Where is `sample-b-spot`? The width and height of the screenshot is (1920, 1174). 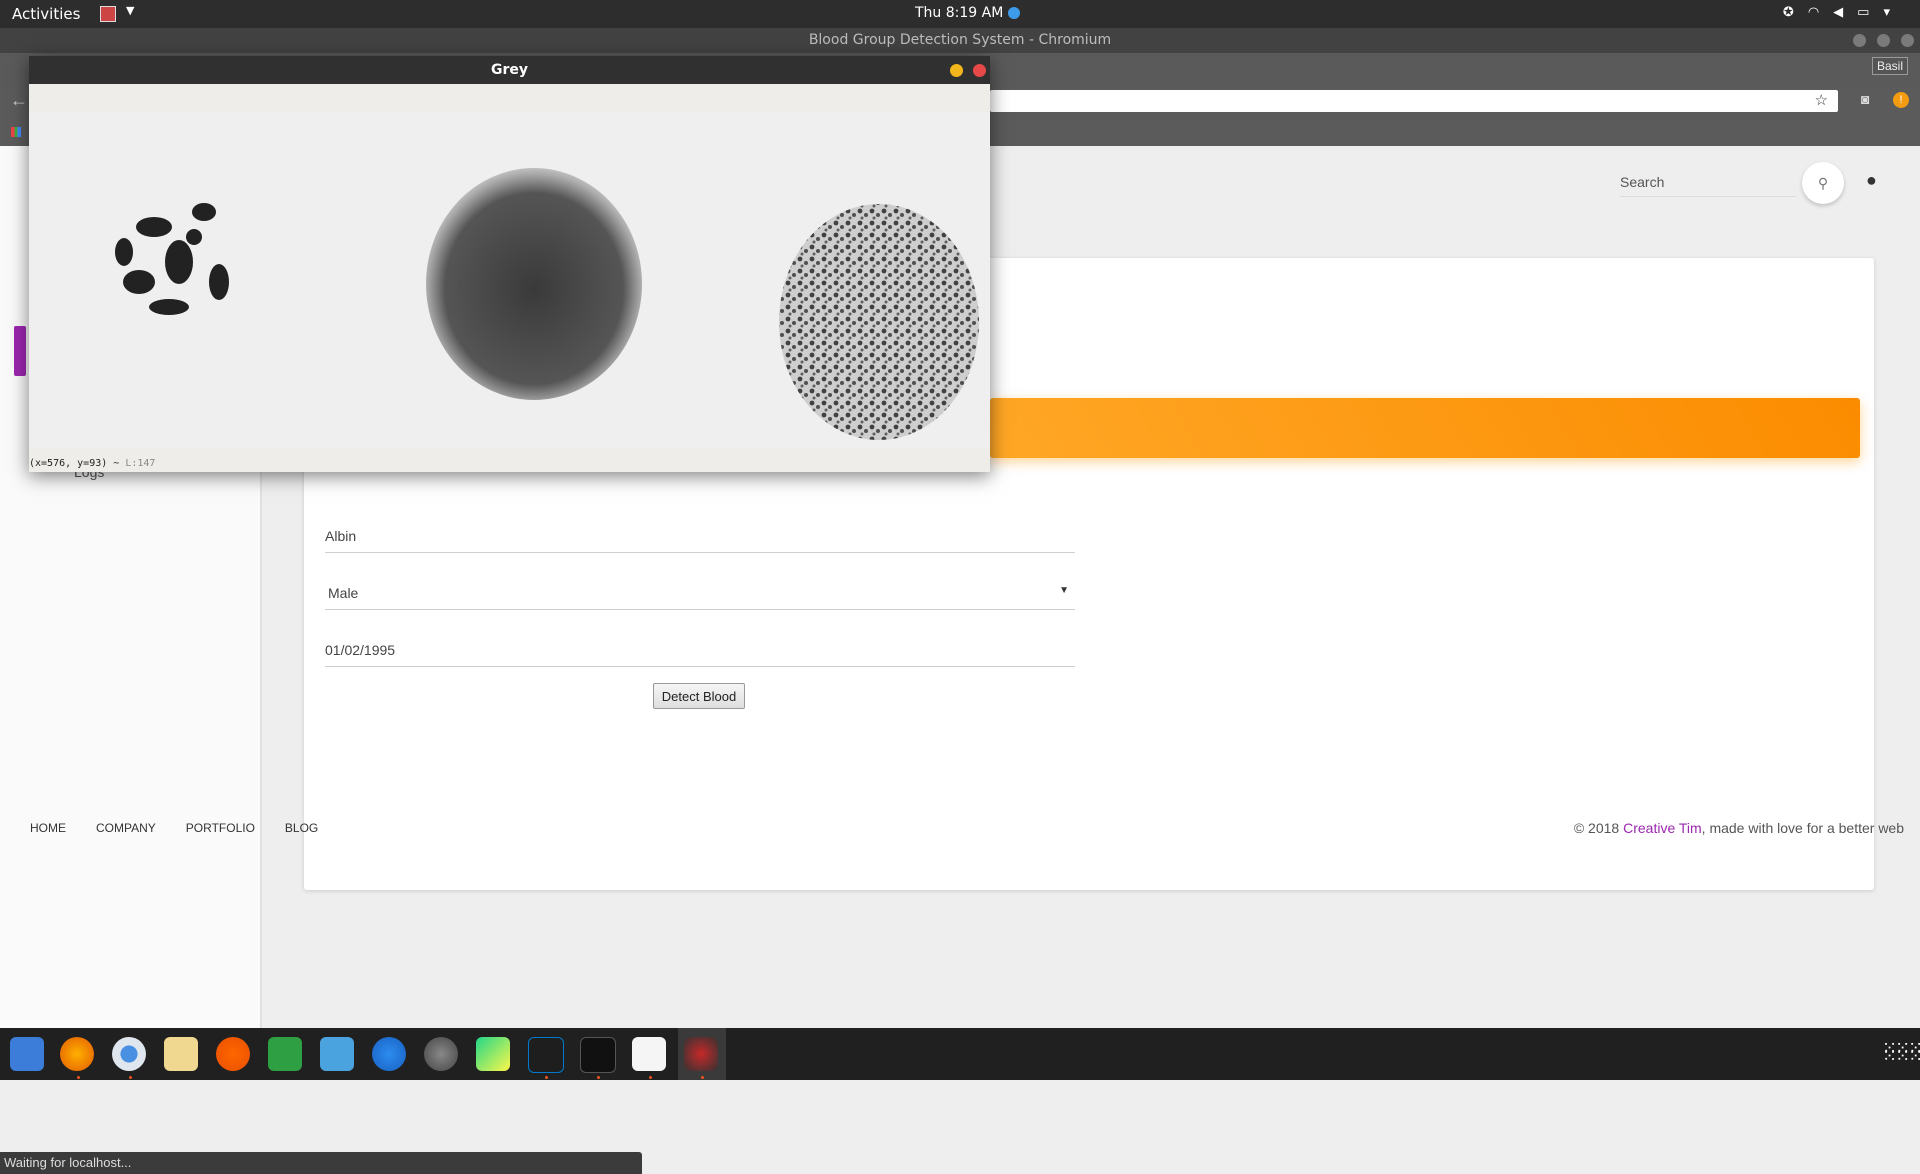 sample-b-spot is located at coordinates (534, 284).